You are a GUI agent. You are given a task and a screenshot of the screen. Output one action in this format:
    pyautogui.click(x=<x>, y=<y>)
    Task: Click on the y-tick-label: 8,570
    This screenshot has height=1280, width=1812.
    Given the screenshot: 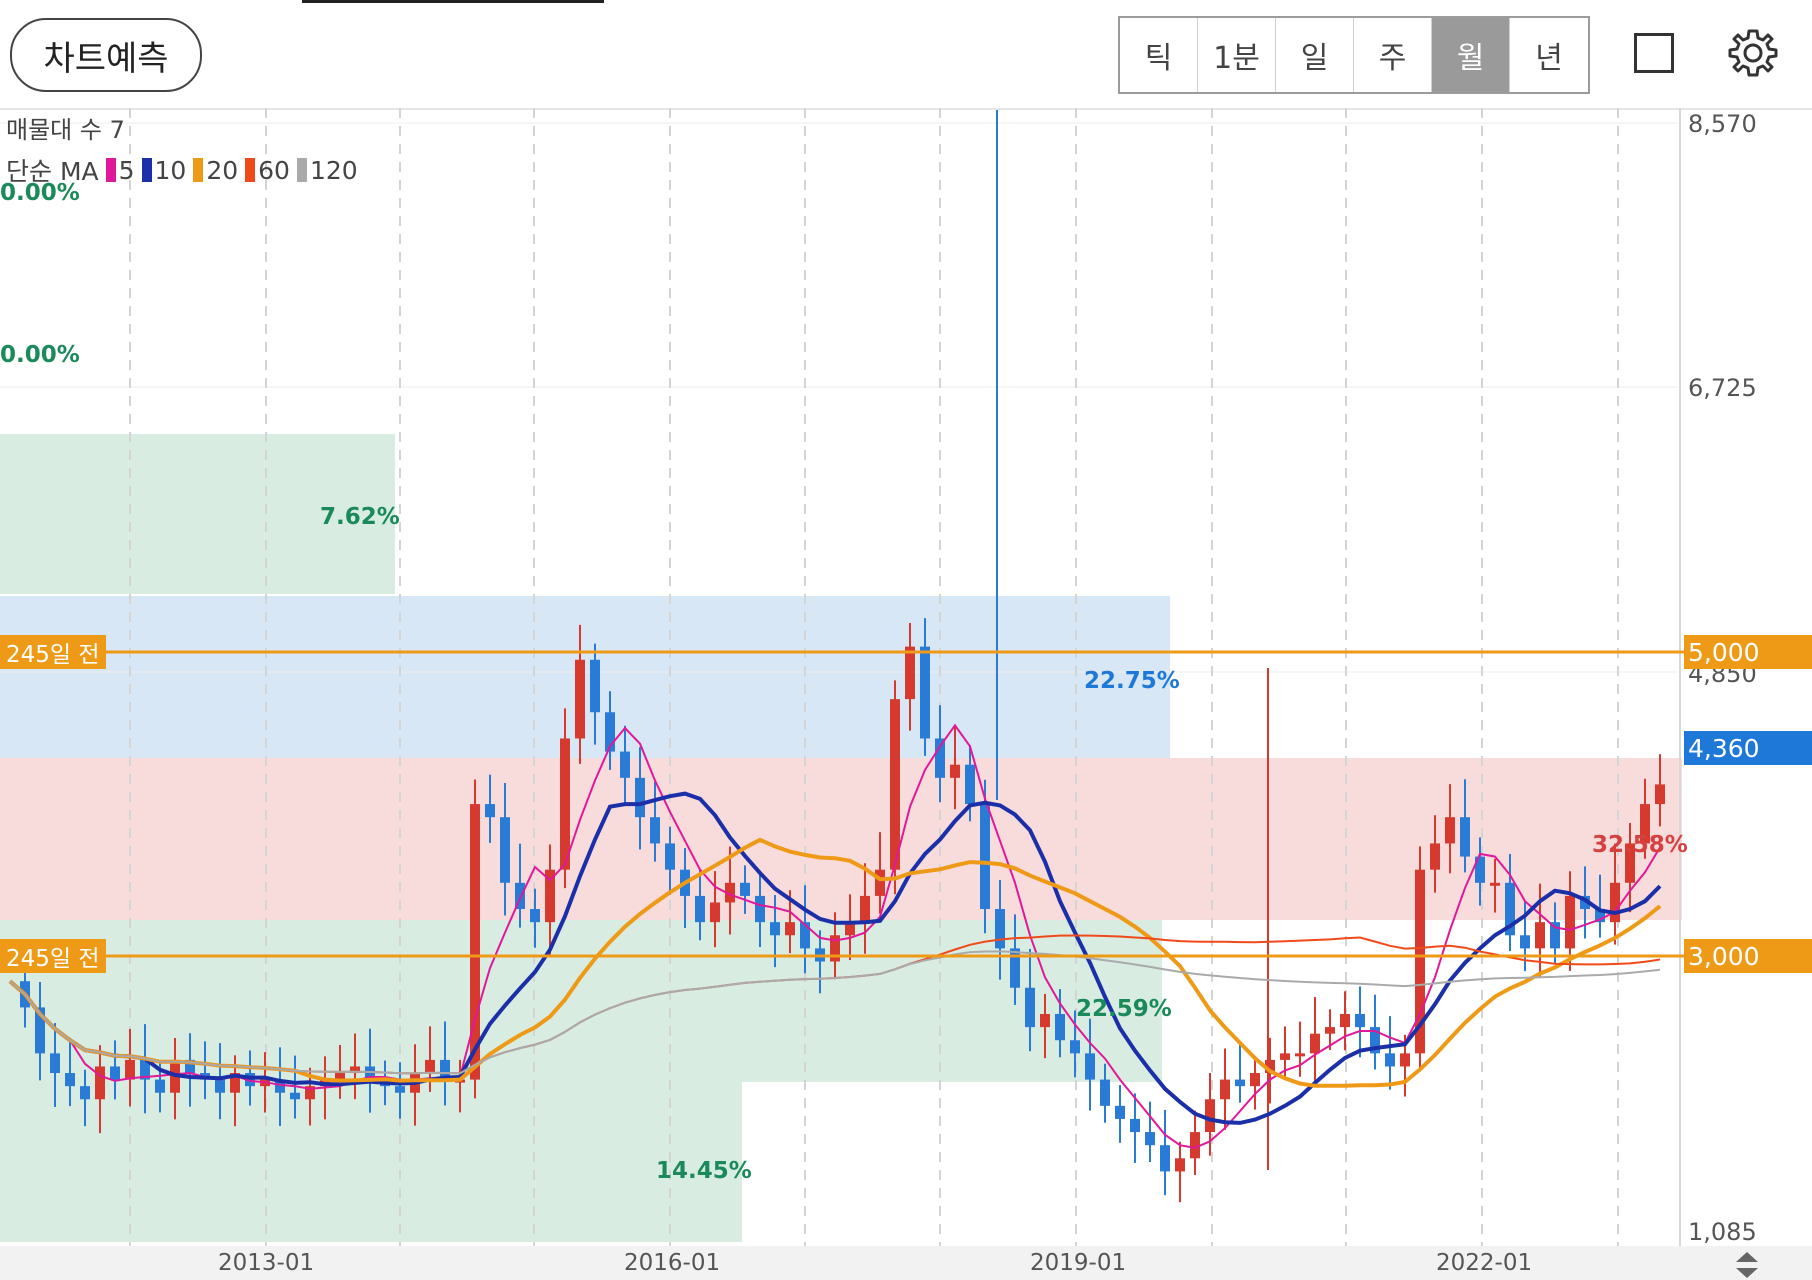 What is the action you would take?
    pyautogui.click(x=1722, y=124)
    